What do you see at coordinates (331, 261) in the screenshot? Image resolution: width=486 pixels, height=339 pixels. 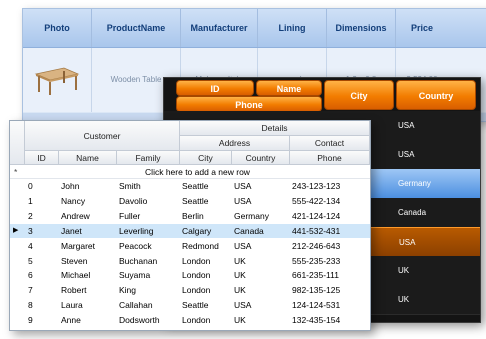 I see `cell-phone: 555-235-233` at bounding box center [331, 261].